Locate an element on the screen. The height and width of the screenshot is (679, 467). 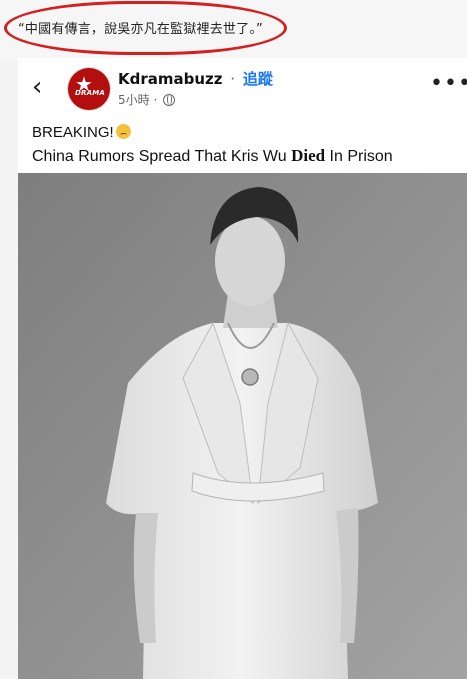
headline-bold-word: Died is located at coordinates (308, 155).